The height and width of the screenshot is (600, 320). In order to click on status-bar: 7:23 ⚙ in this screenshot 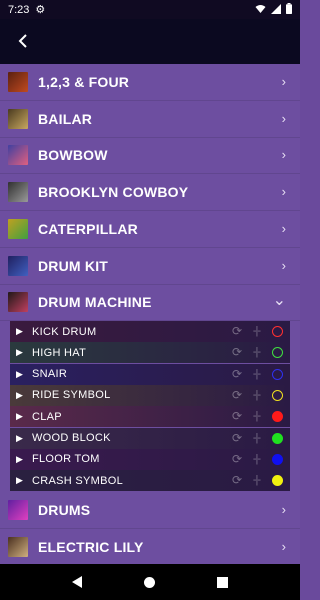, I will do `click(150, 9)`.